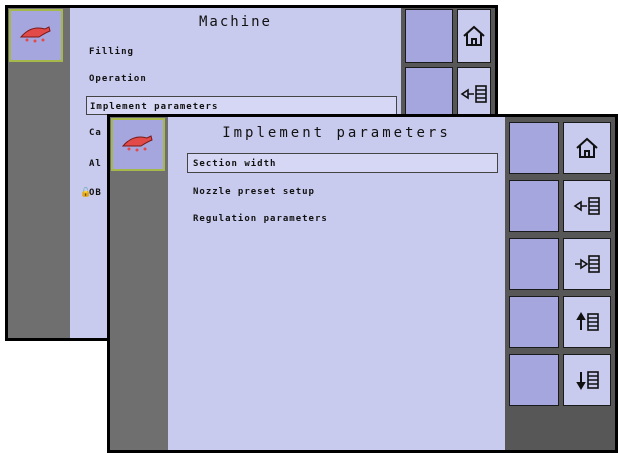 This screenshot has height=453, width=619. What do you see at coordinates (260, 219) in the screenshot?
I see `menu-item-regulation-parameters: Regulation parameters` at bounding box center [260, 219].